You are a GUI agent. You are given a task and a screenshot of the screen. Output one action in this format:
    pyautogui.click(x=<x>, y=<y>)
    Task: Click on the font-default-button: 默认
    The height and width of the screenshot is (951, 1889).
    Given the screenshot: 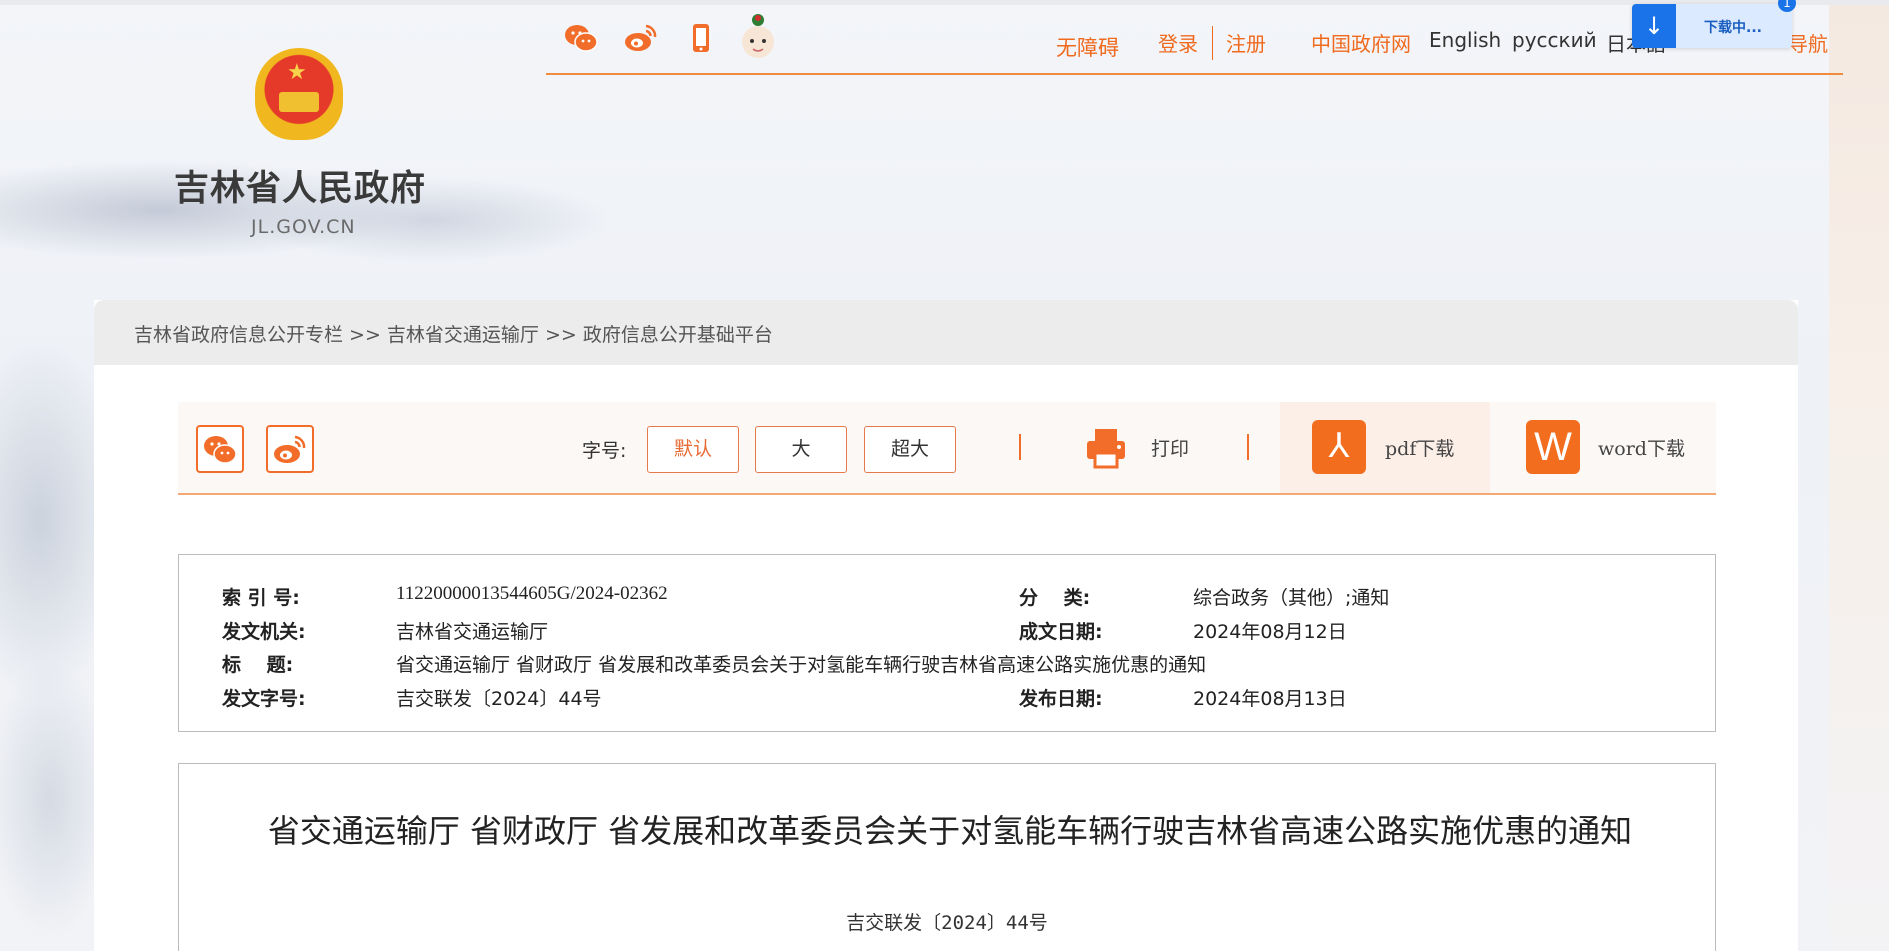 What is the action you would take?
    pyautogui.click(x=693, y=449)
    